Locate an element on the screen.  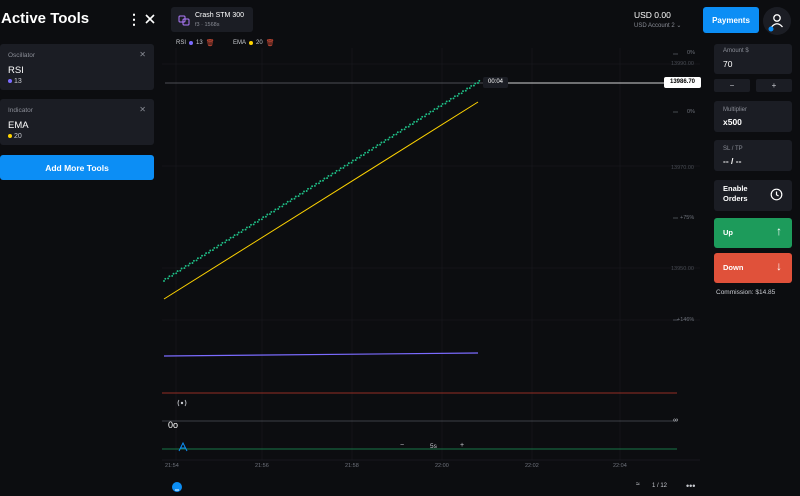
amount-decrease-button: − is located at coordinates (732, 85).